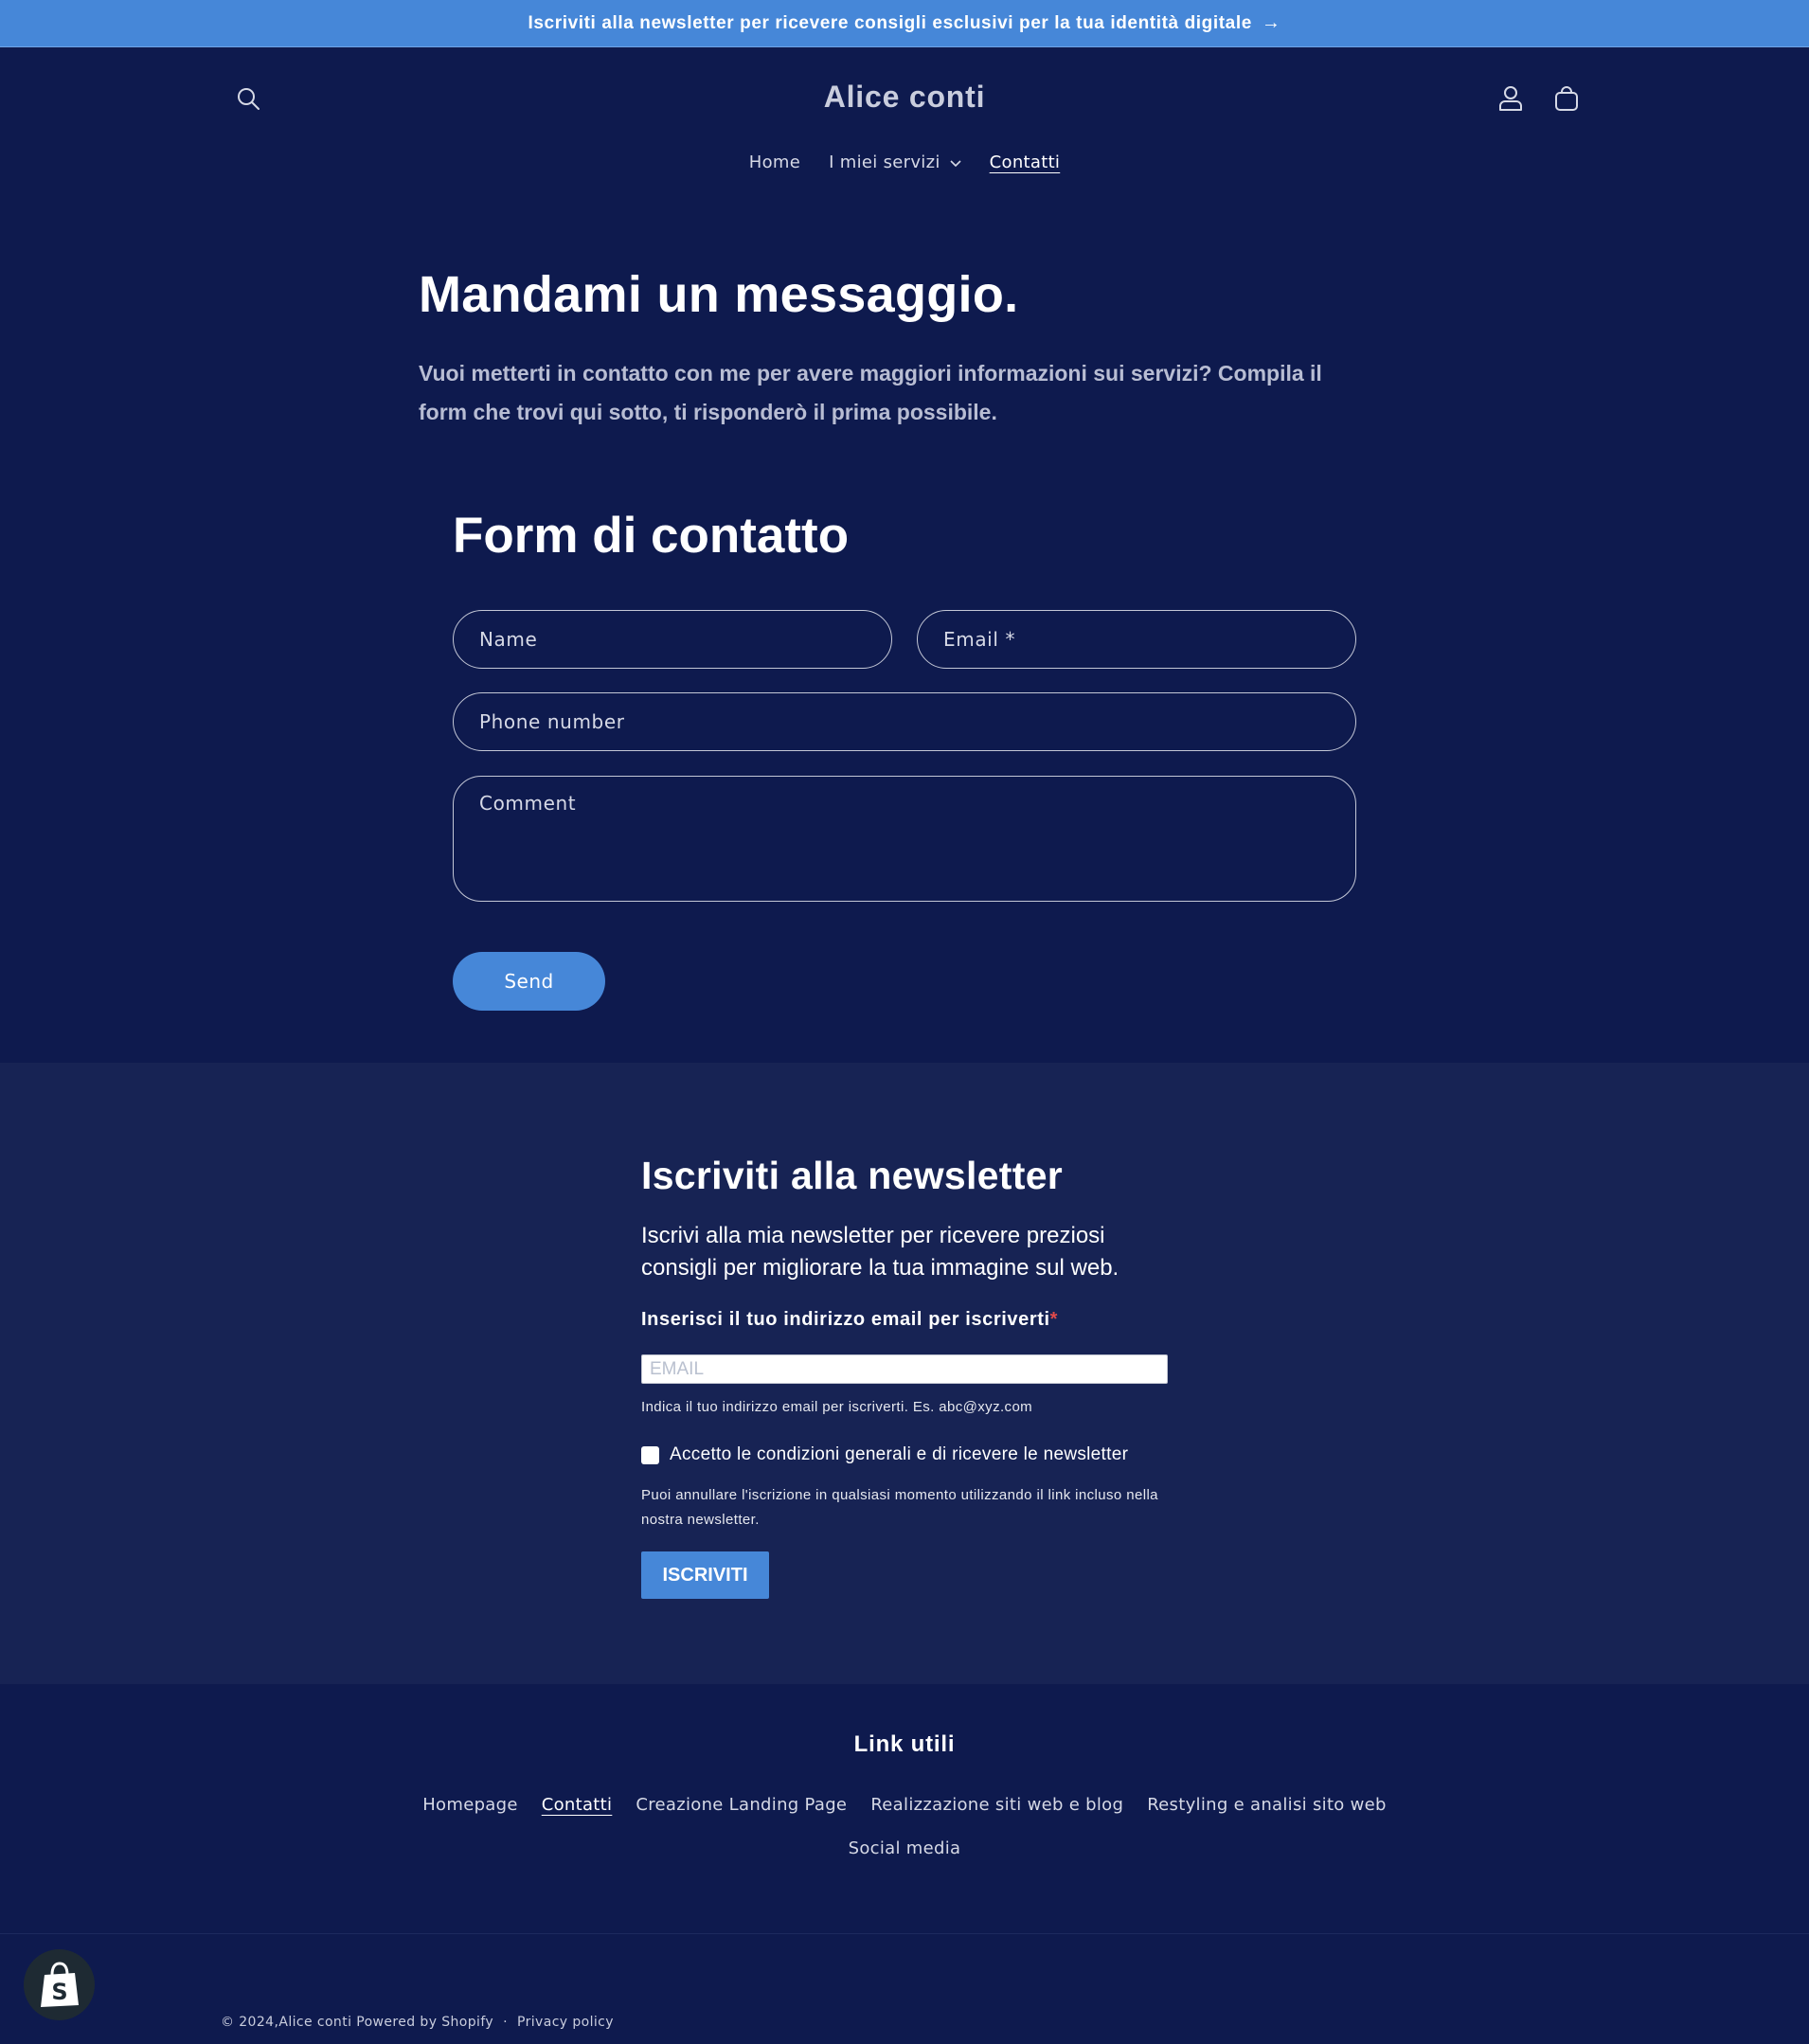 Image resolution: width=1809 pixels, height=2044 pixels. I want to click on comment-placeholder: Comment, so click(528, 803).